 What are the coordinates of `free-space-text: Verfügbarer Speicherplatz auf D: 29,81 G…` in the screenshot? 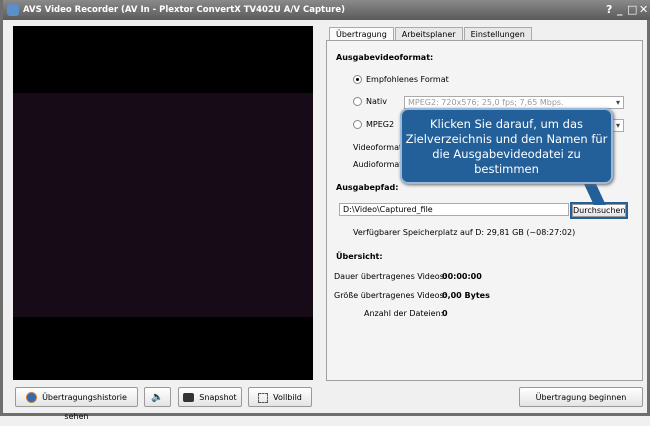 It's located at (464, 232).